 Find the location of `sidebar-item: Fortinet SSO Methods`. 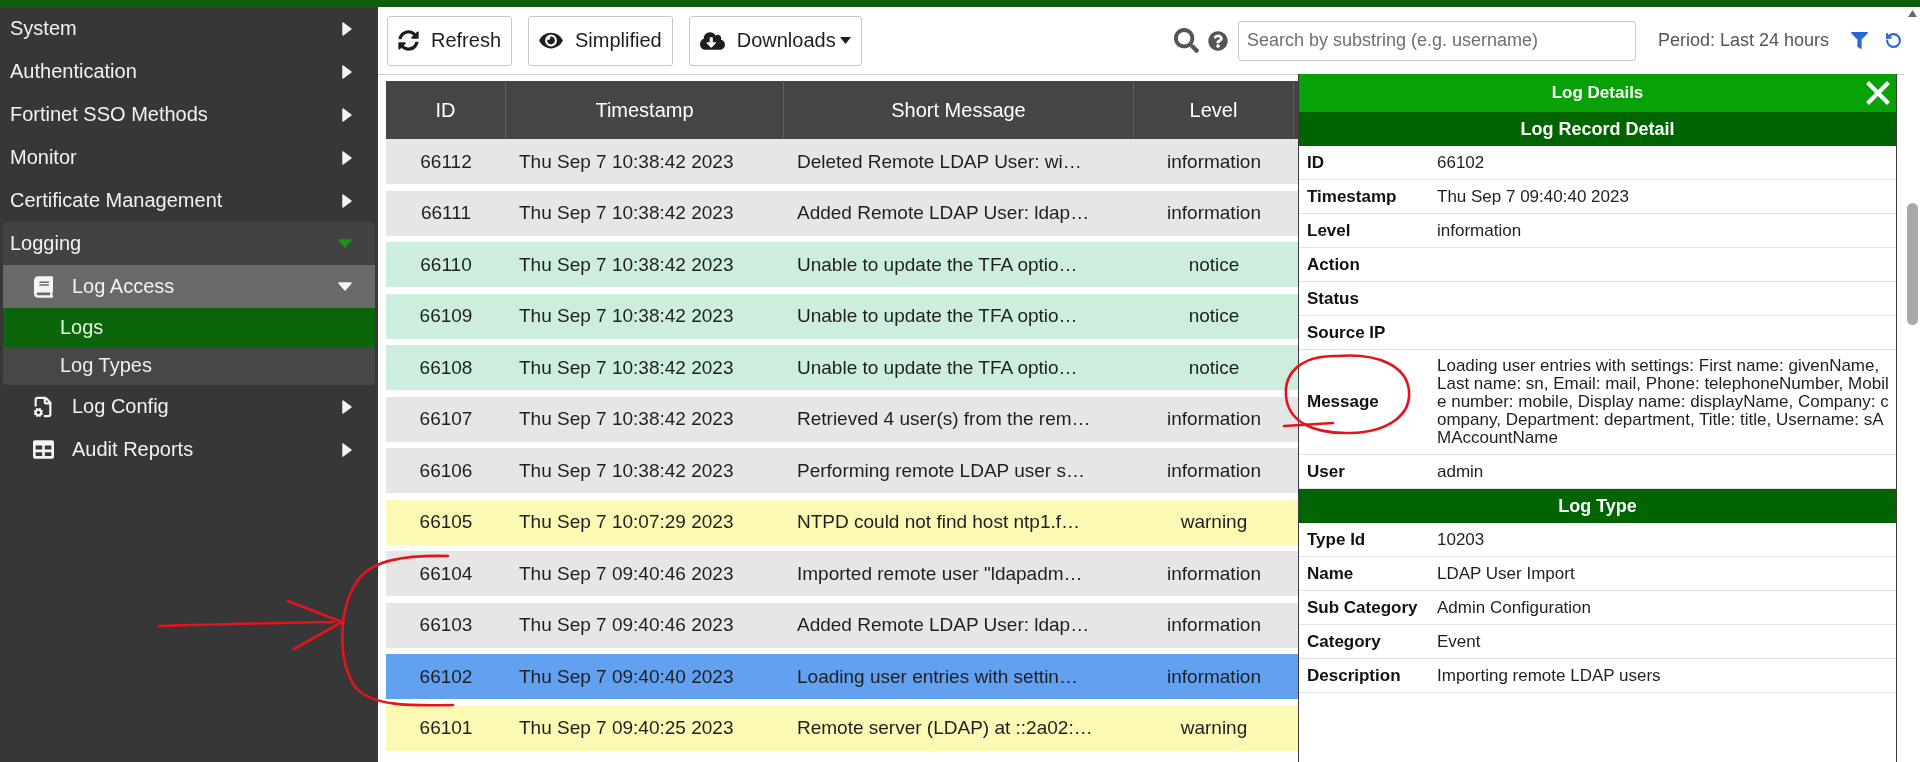

sidebar-item: Fortinet SSO Methods is located at coordinates (189, 114).